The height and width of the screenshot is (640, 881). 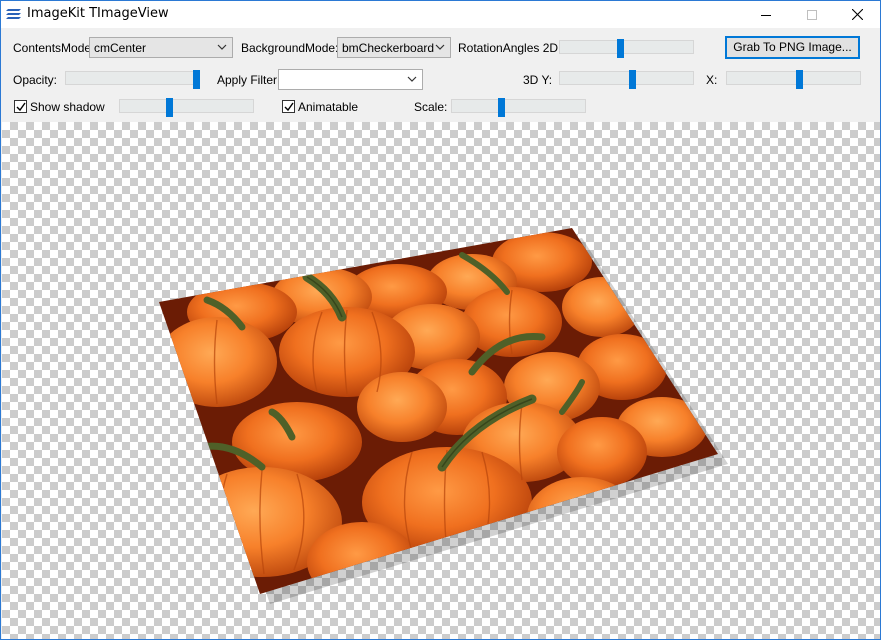 I want to click on show-shadow-label: Show shadow, so click(x=67, y=107).